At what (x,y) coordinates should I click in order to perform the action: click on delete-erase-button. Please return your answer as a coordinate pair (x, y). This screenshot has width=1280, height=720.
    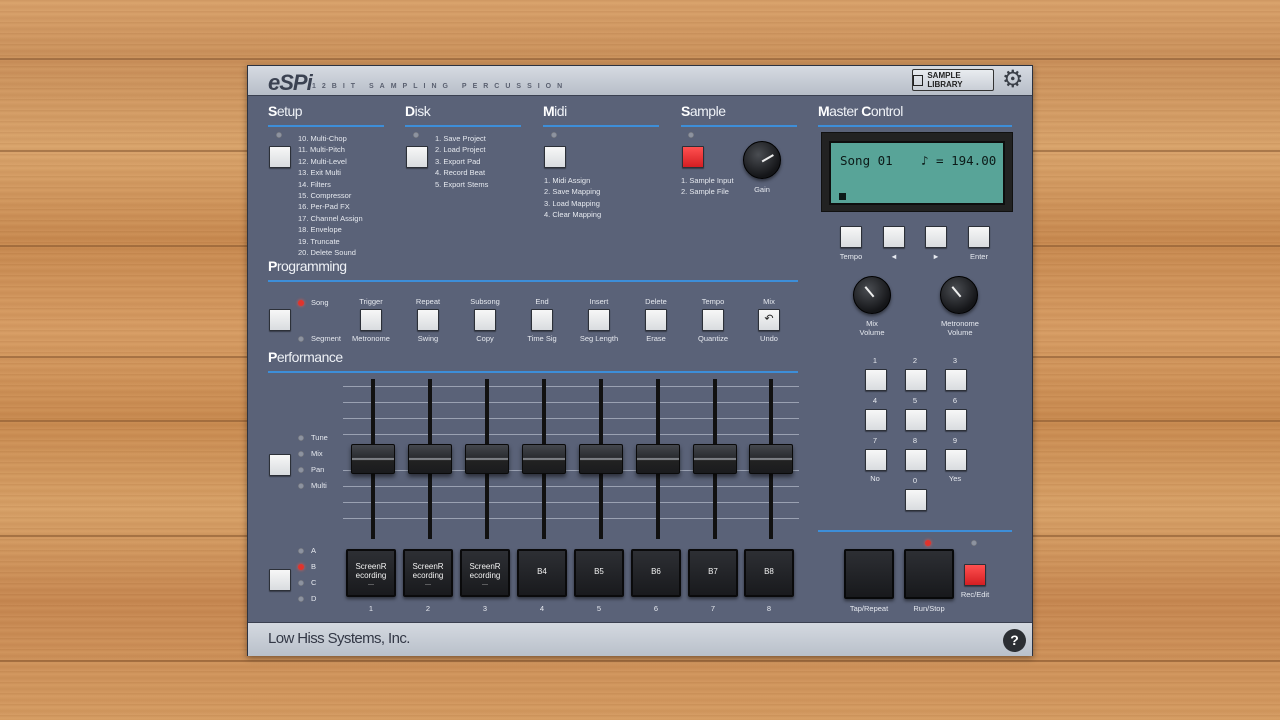
    Looking at the image, I should click on (656, 320).